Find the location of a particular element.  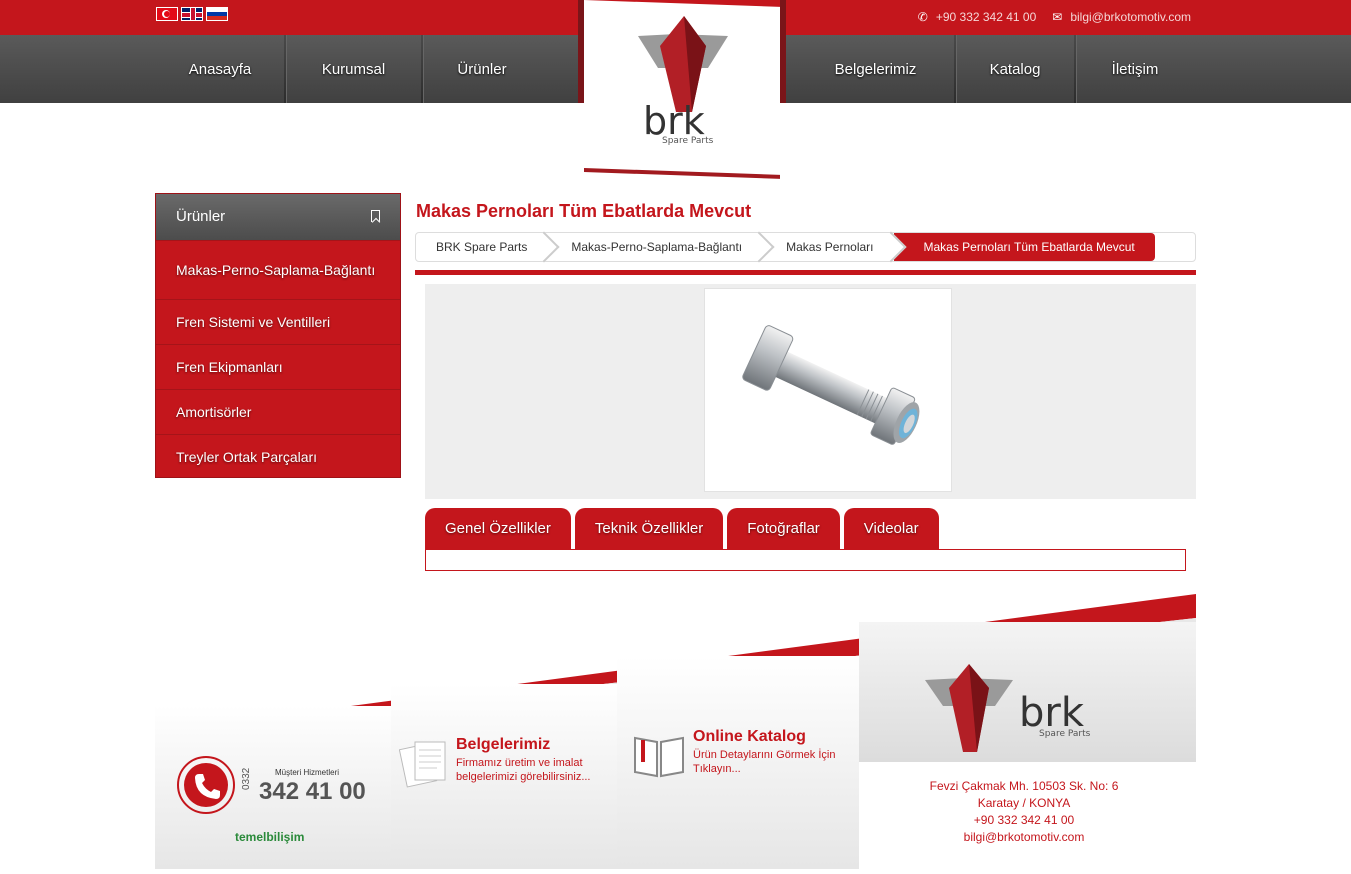

turkish-flag-icon is located at coordinates (167, 14).